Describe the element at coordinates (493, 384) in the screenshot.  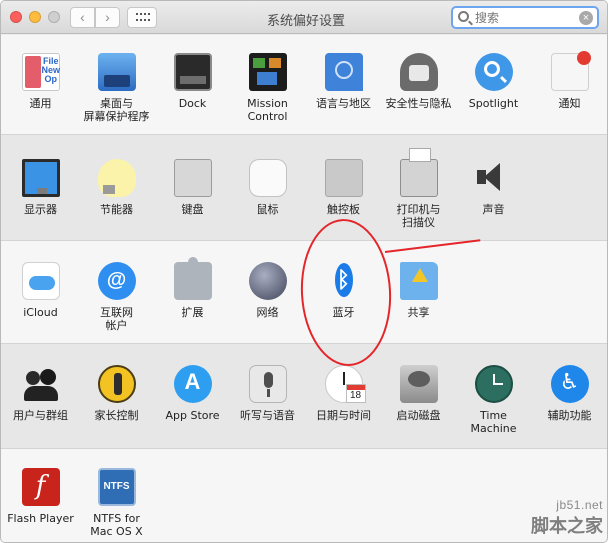
I see `time-machine-icon` at that location.